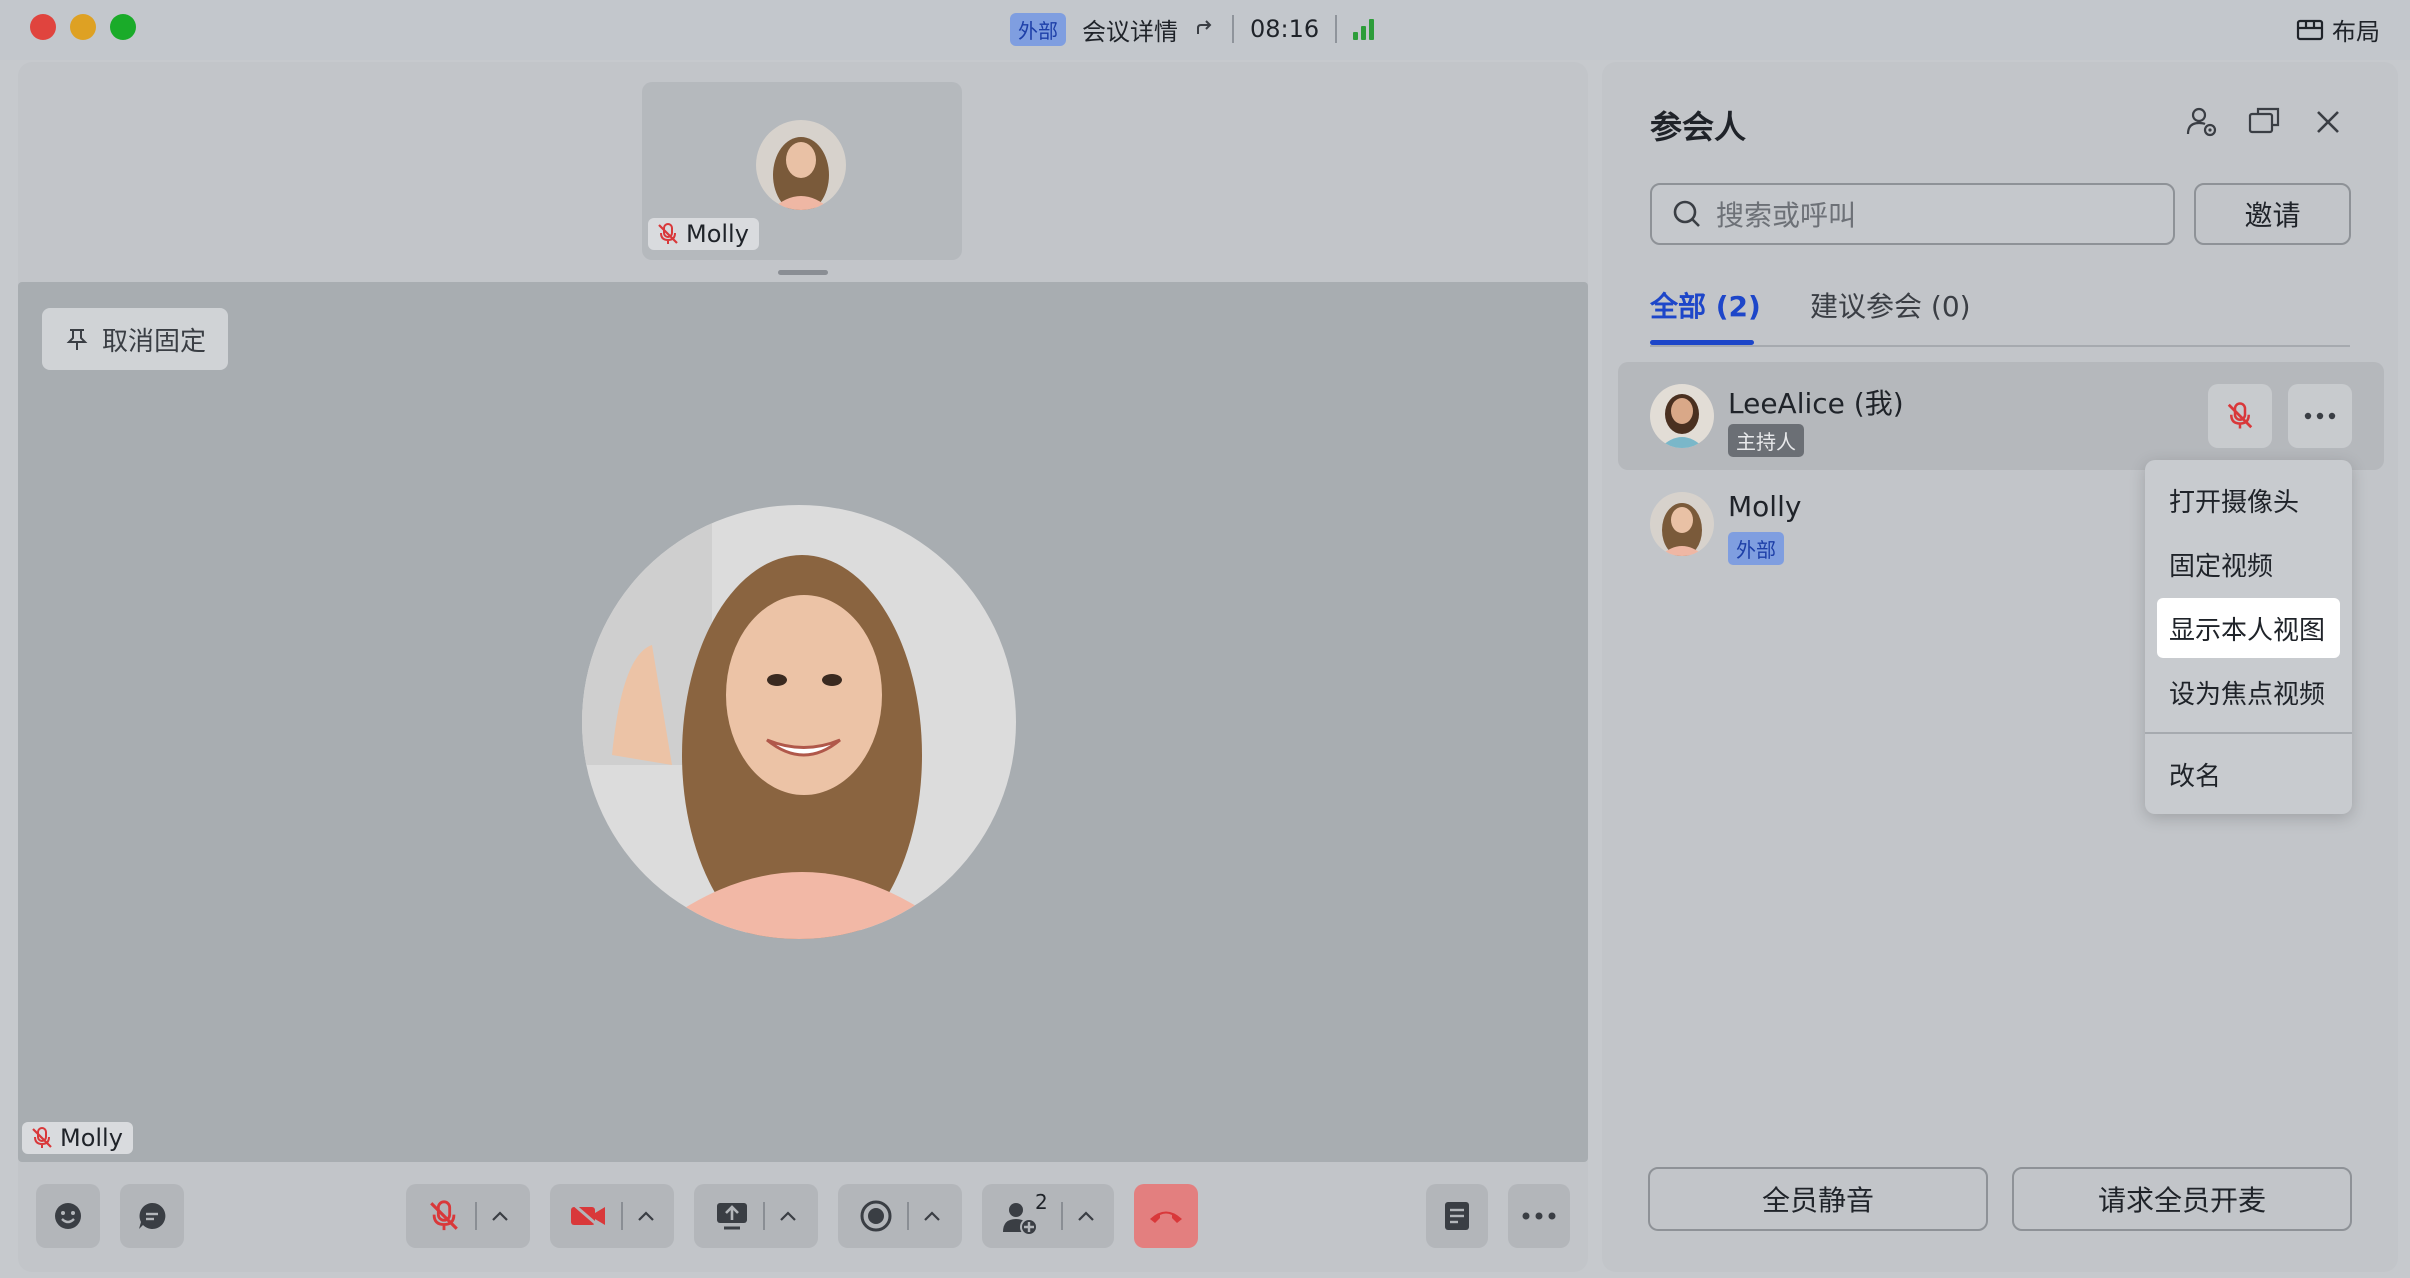 The image size is (2410, 1278). I want to click on main-video-name-chip: Molly, so click(77, 1138).